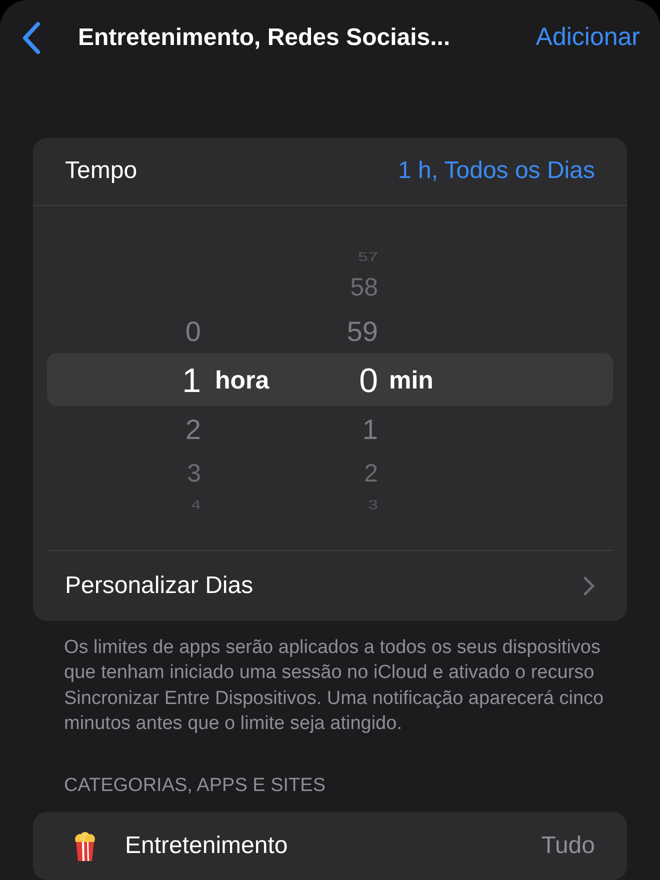  What do you see at coordinates (242, 380) in the screenshot?
I see `unit-label: hora` at bounding box center [242, 380].